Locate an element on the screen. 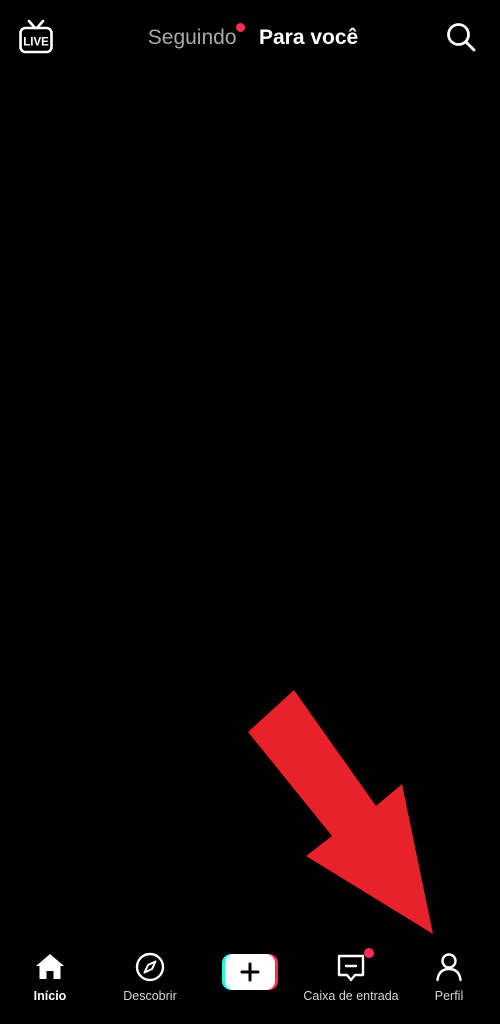  create-button is located at coordinates (250, 972).